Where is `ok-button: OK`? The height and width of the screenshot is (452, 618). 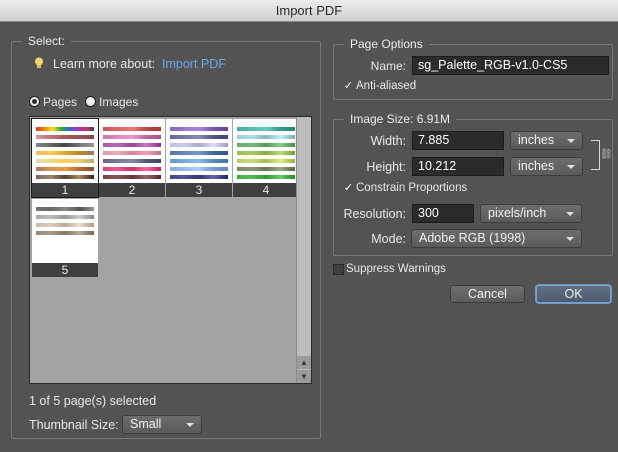 ok-button: OK is located at coordinates (573, 294).